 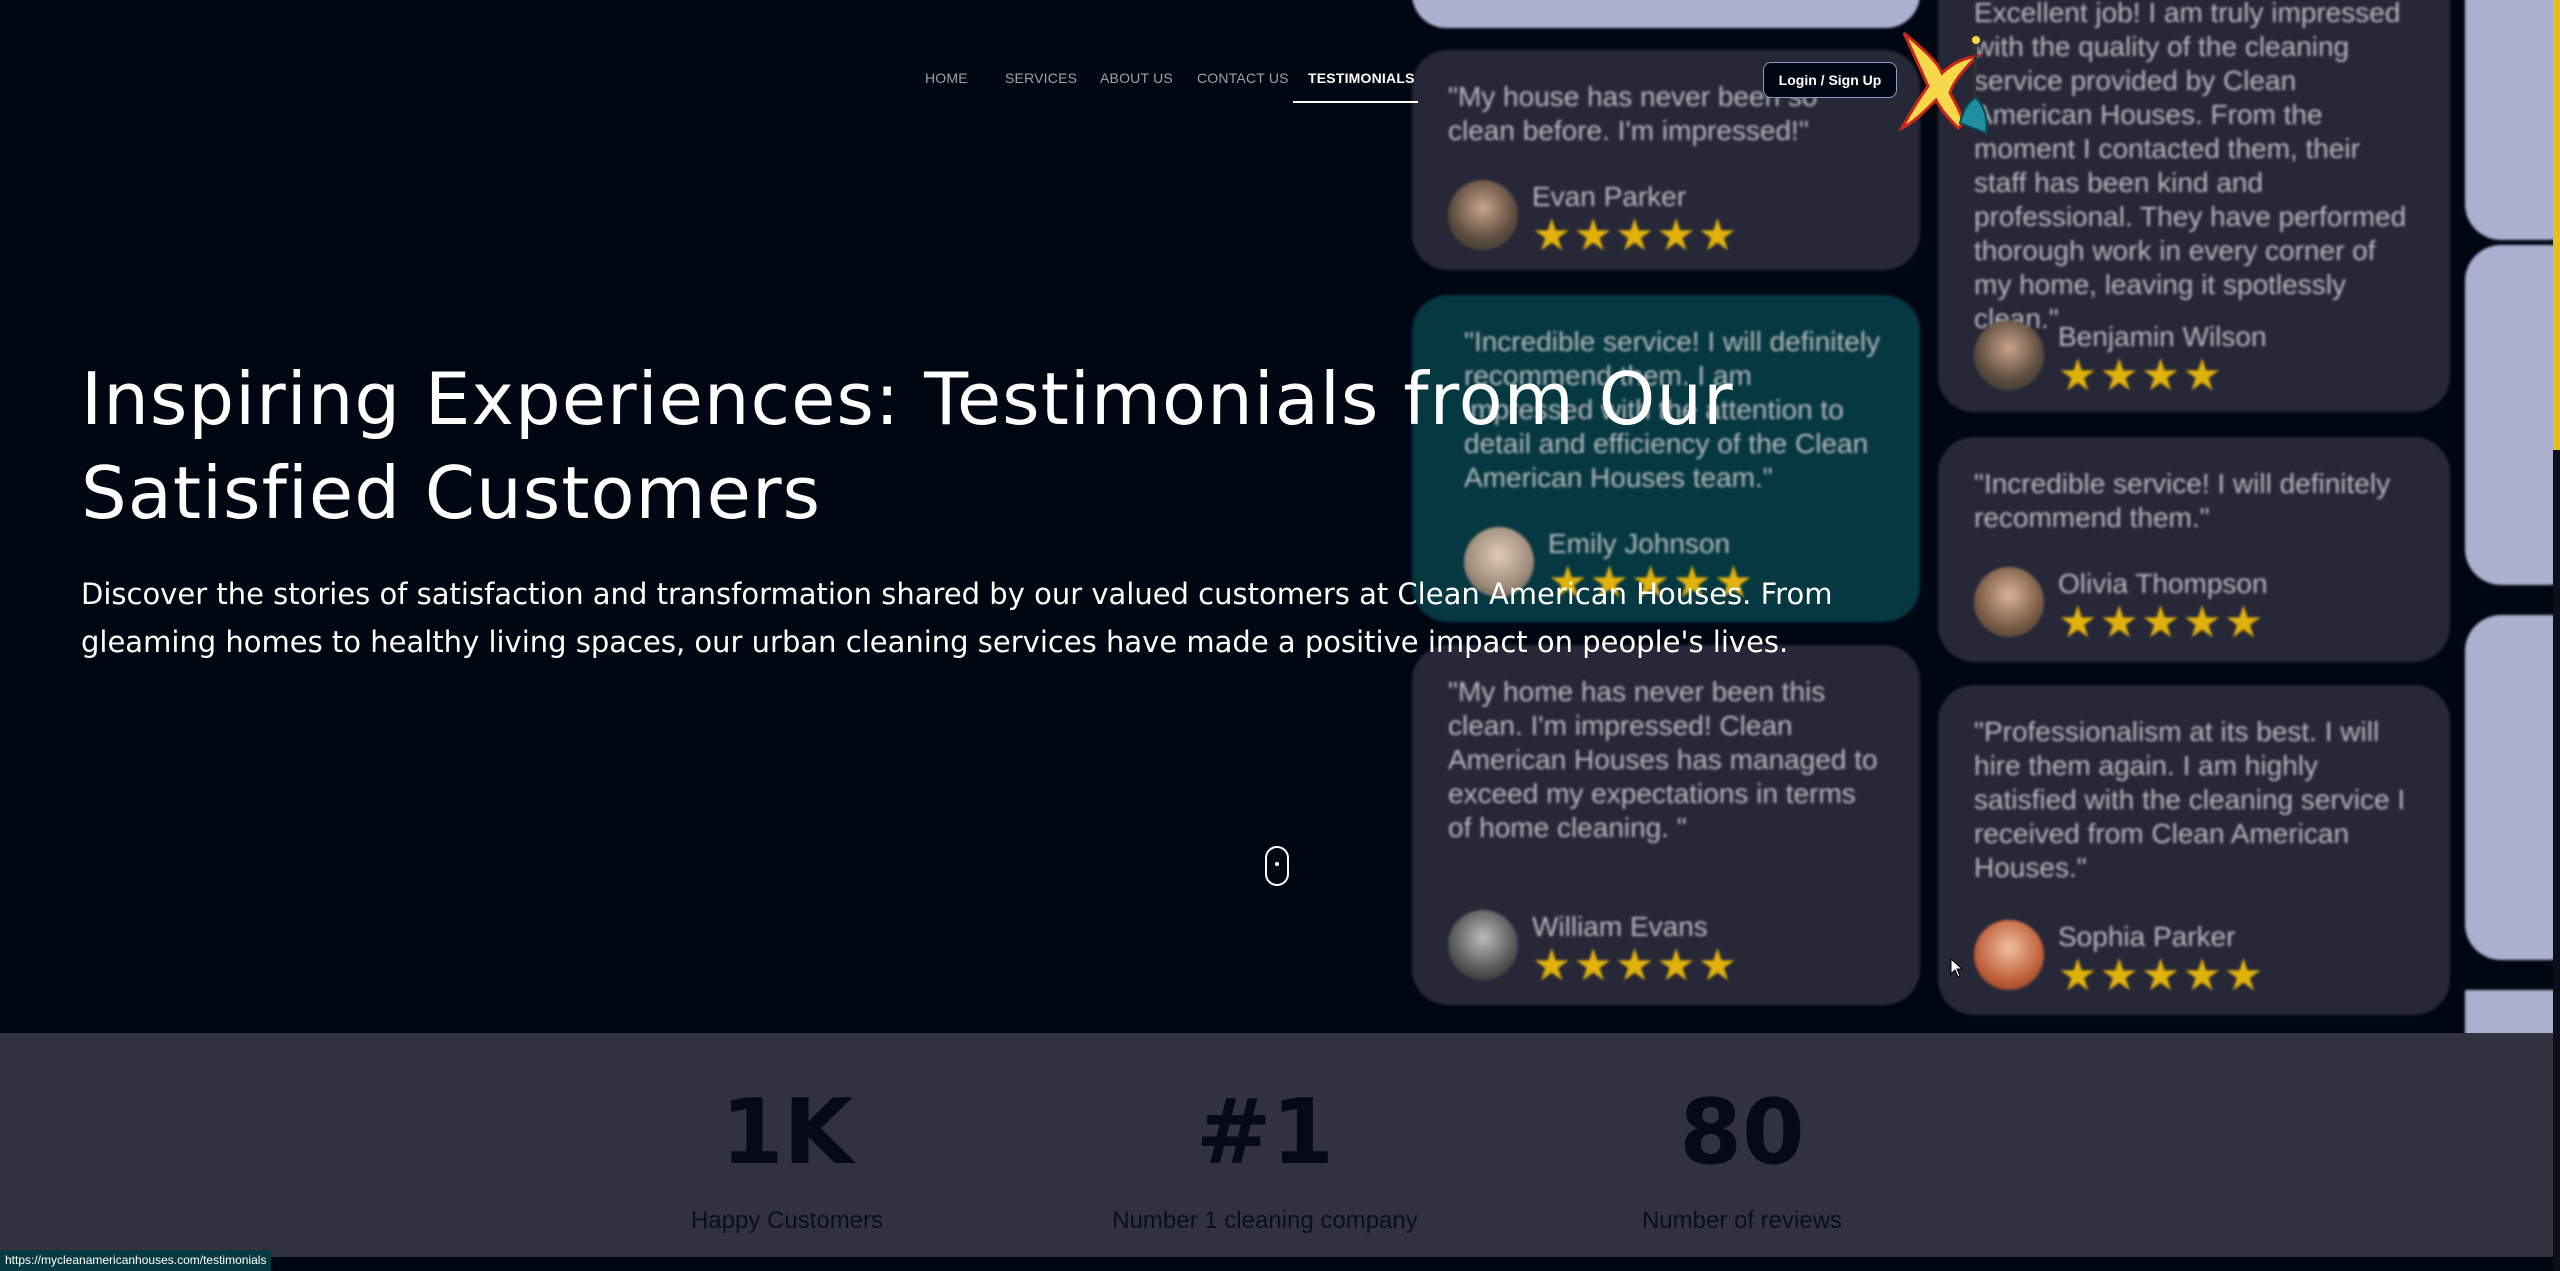 What do you see at coordinates (1609, 196) in the screenshot?
I see `reviewer-name: Evan Parker` at bounding box center [1609, 196].